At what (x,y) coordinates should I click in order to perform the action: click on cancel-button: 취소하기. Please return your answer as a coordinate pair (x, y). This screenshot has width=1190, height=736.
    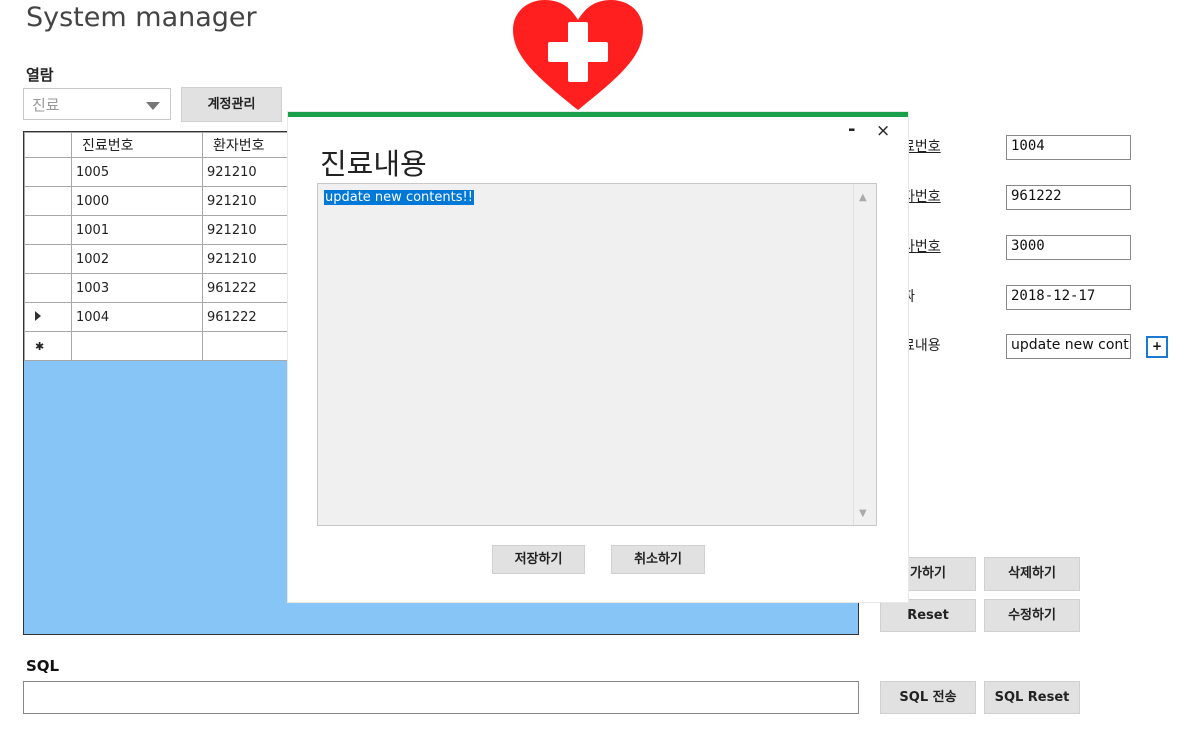
    Looking at the image, I should click on (658, 559).